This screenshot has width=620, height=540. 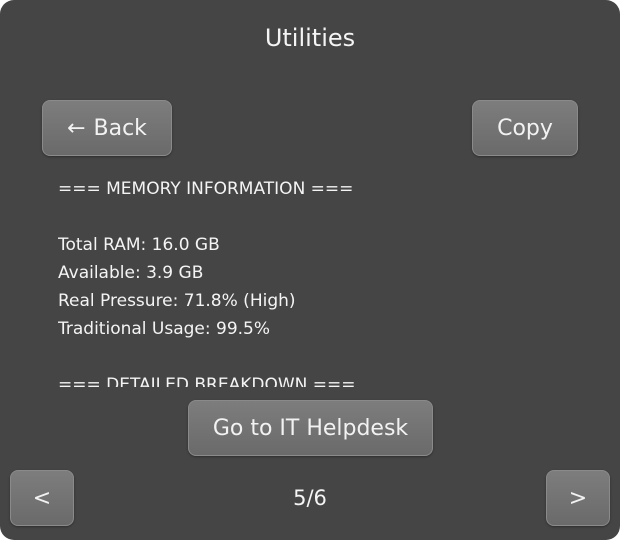 I want to click on it-helpdesk-button: Go to IT Helpdesk, so click(x=310, y=428).